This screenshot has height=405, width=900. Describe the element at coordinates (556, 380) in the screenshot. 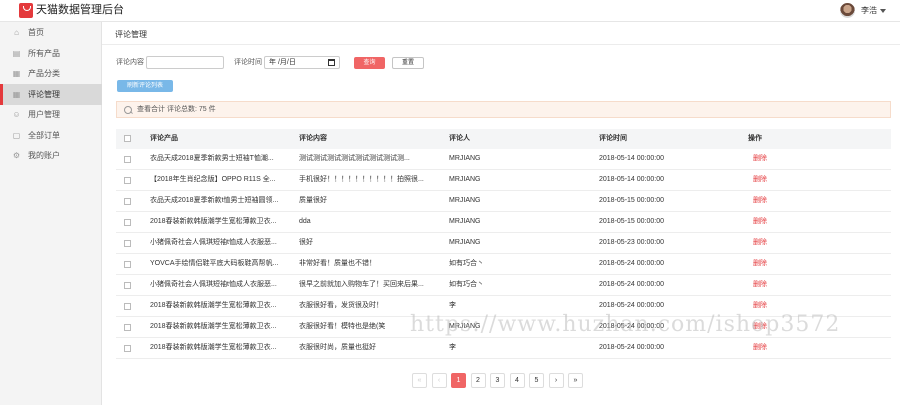

I see `next-page-button: ›` at that location.